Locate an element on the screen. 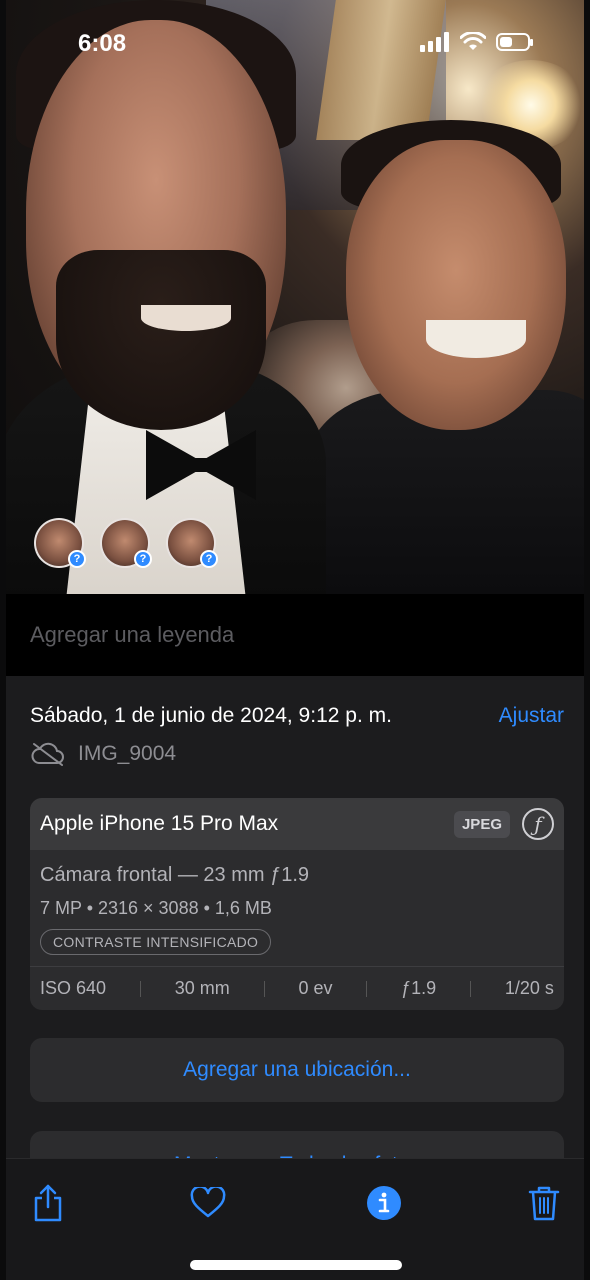  photo-person-right-smile is located at coordinates (476, 339).